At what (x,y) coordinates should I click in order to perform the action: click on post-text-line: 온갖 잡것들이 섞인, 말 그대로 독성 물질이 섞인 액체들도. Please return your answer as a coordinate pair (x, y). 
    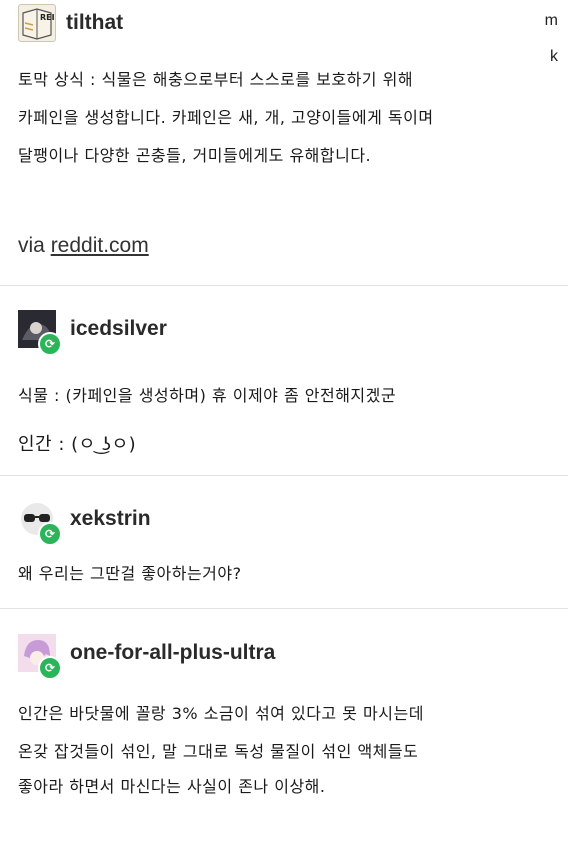
    Looking at the image, I should click on (218, 751).